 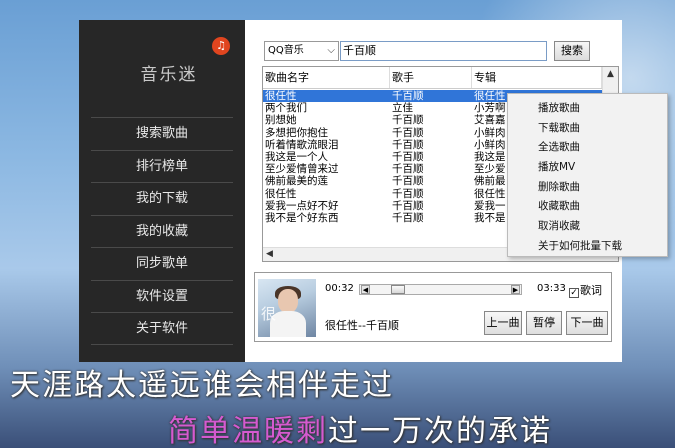 I want to click on column-header-singer: 歌手, so click(x=431, y=77).